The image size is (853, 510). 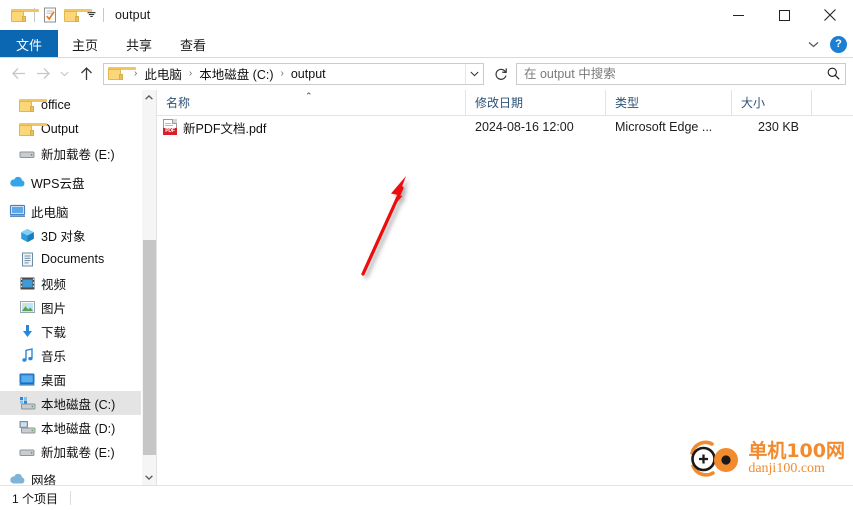 I want to click on sidebar-item-local-disk-d: 本地磁盘 (D:), so click(x=70, y=427).